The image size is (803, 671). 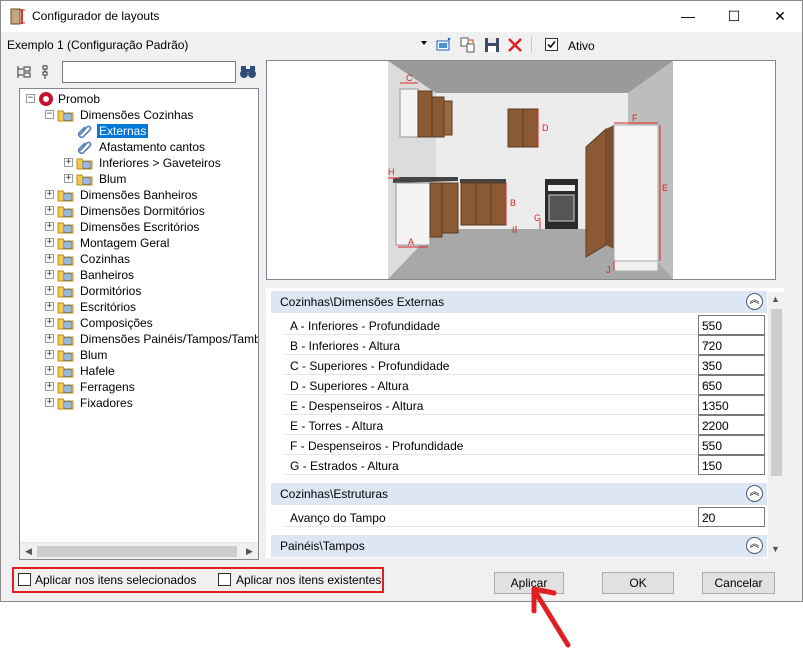 I want to click on toolbar-separator, so click(x=531, y=45).